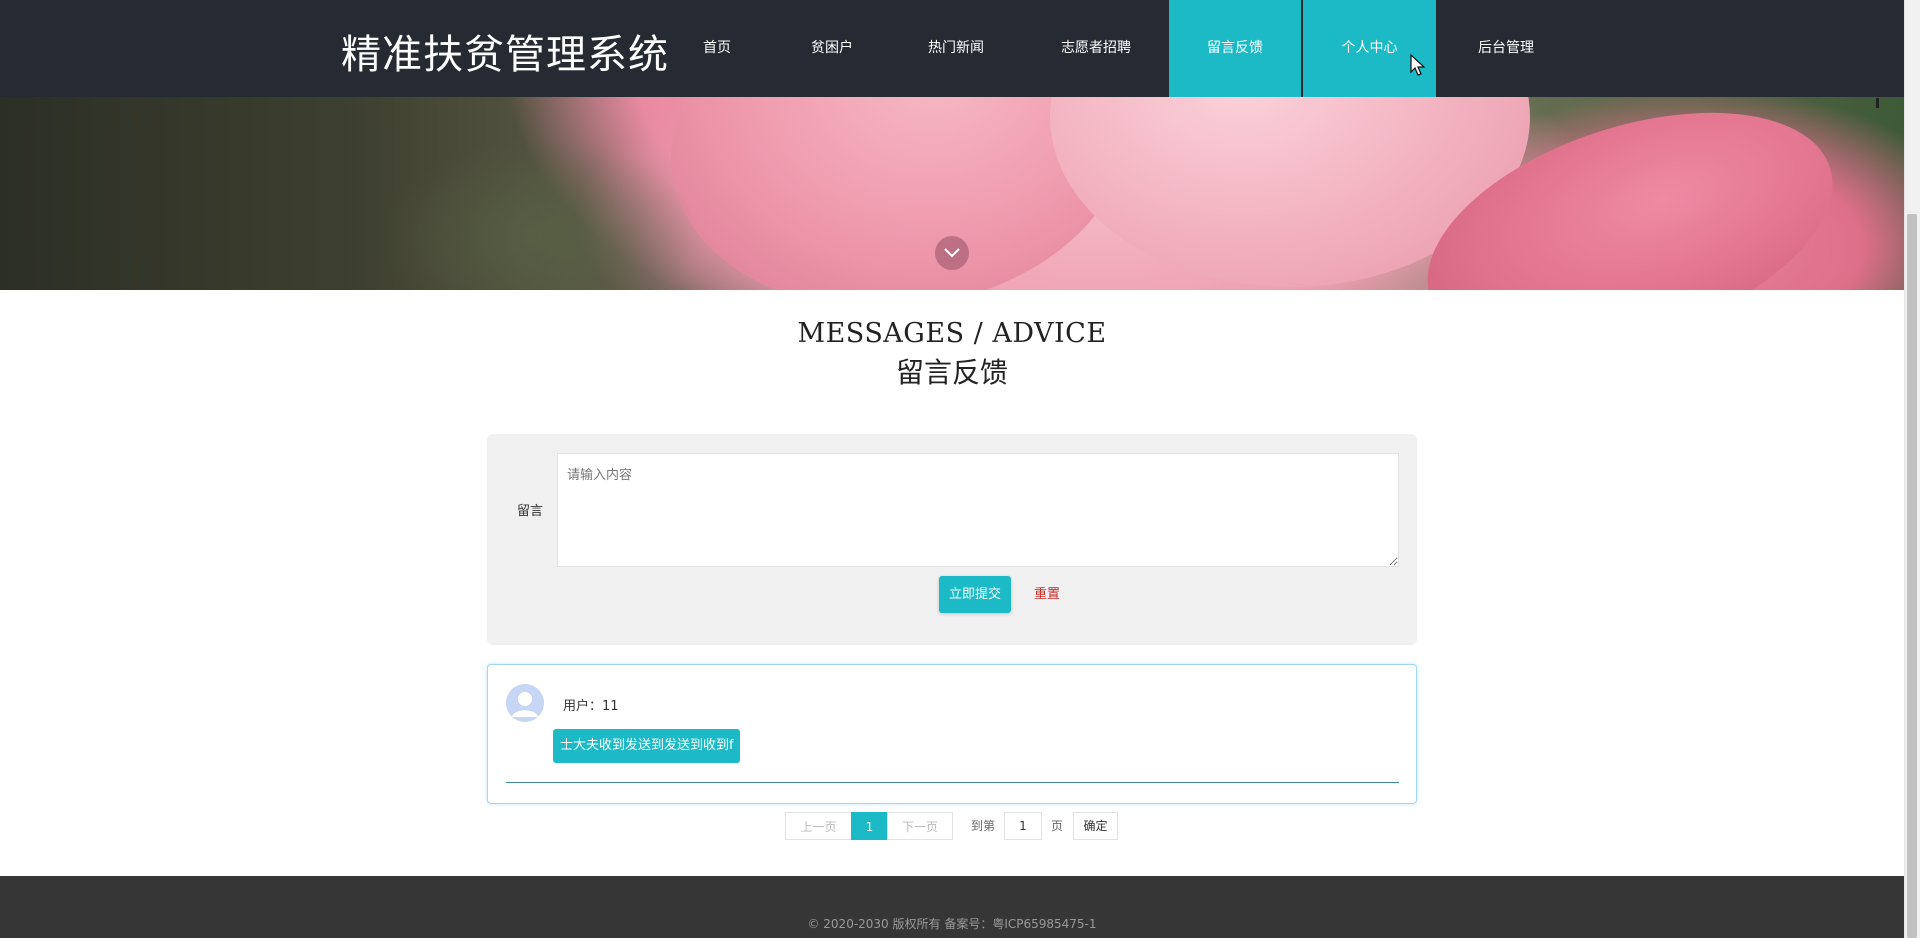  I want to click on nav-item-admin: 后台管理, so click(1506, 48).